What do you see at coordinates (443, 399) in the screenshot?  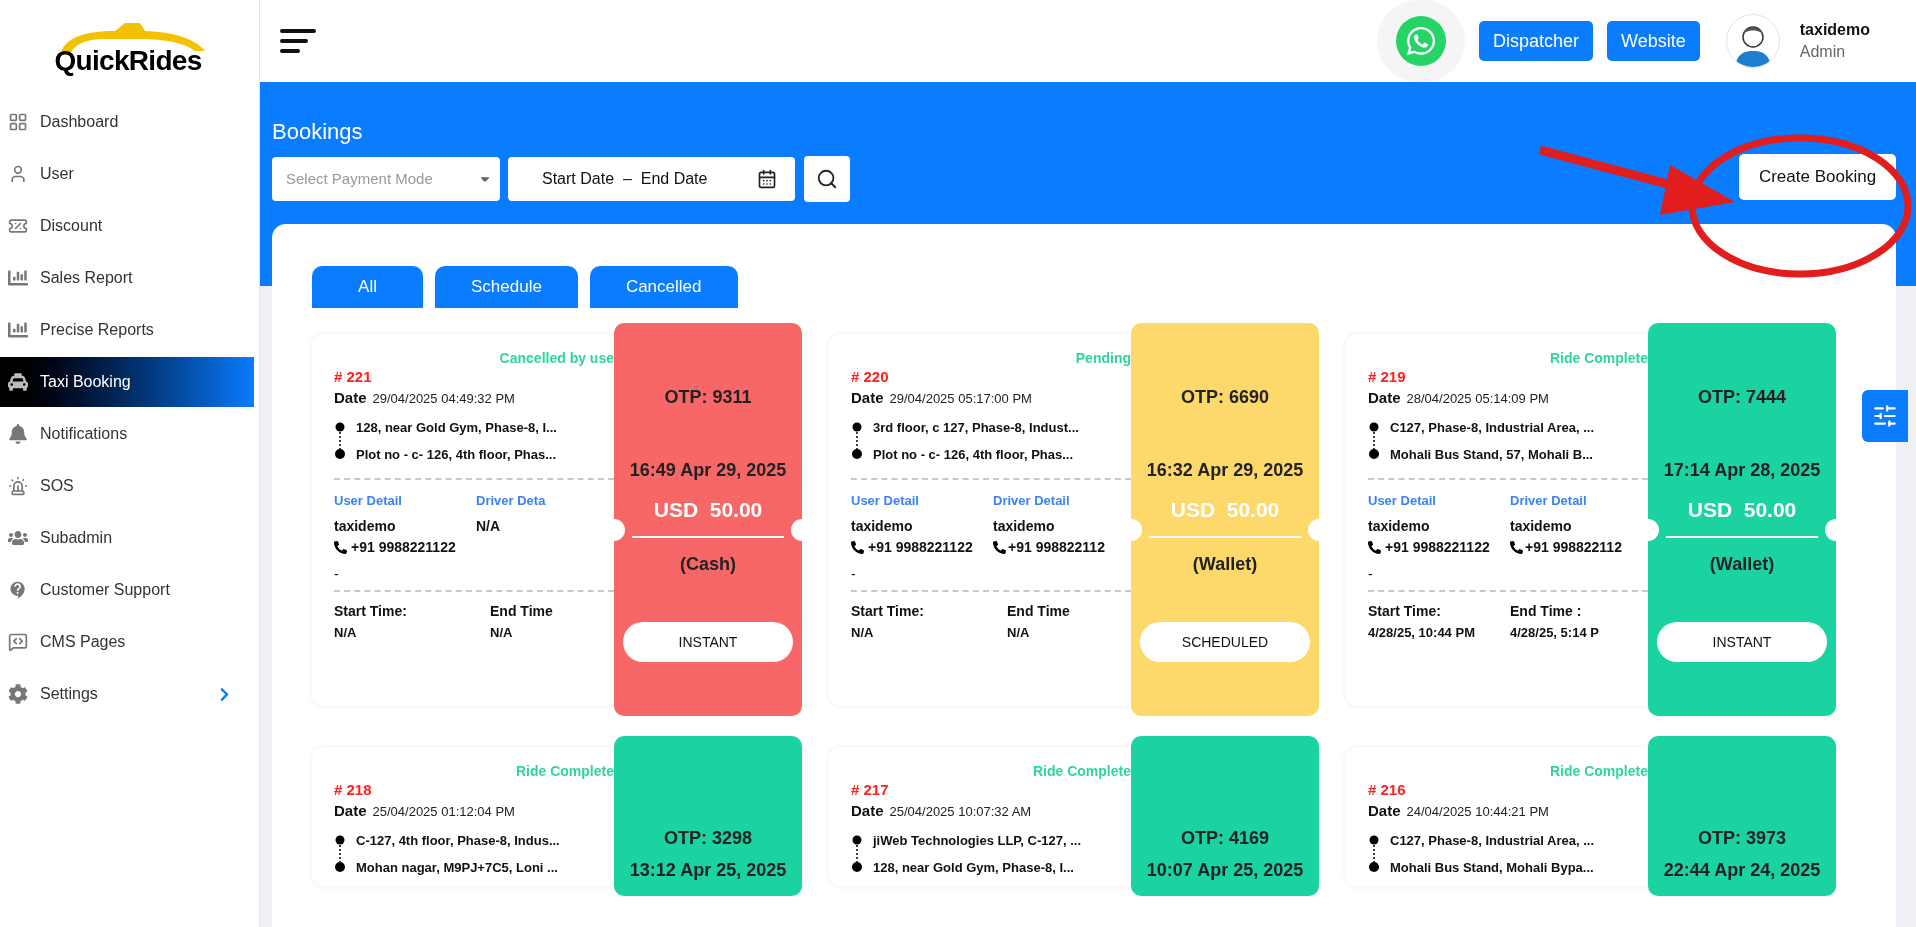 I see `booking-date: 29/04/2025 04:49:32 PM` at bounding box center [443, 399].